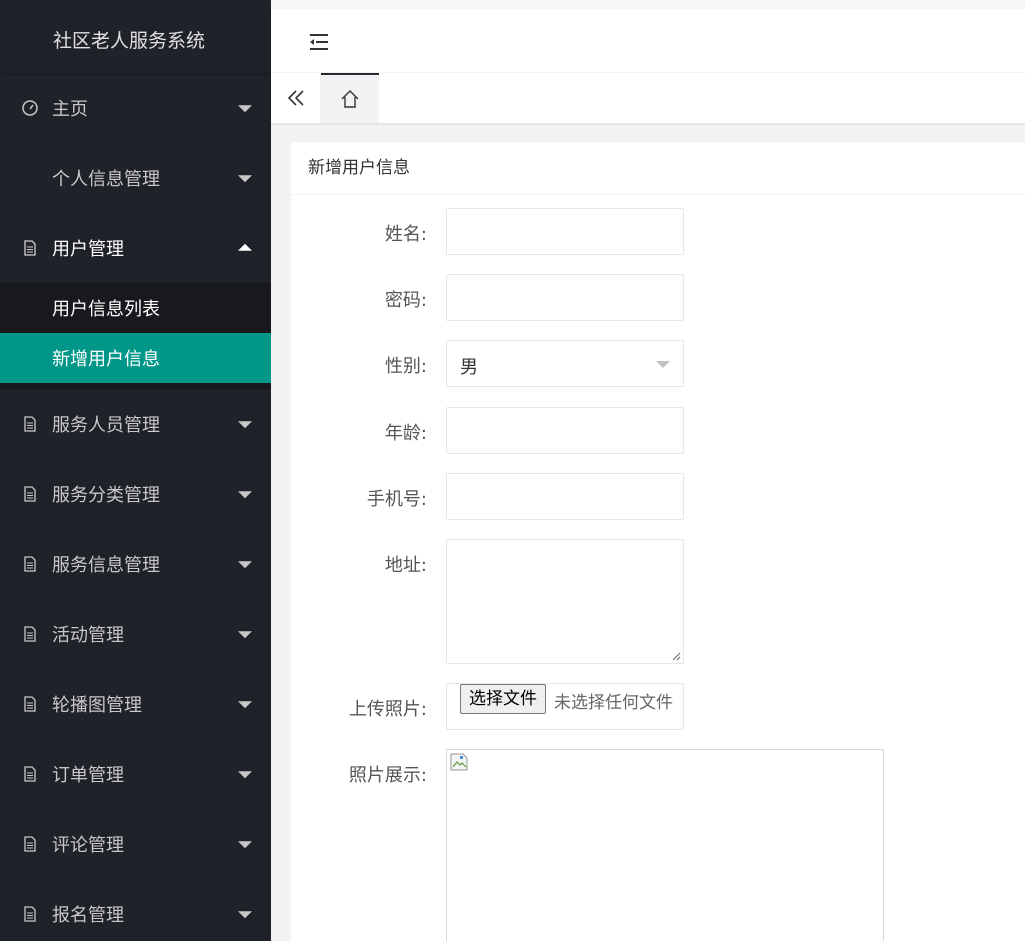 The height and width of the screenshot is (941, 1025). Describe the element at coordinates (135, 844) in the screenshot. I see `sidebar-item-comments: 评论管理` at that location.